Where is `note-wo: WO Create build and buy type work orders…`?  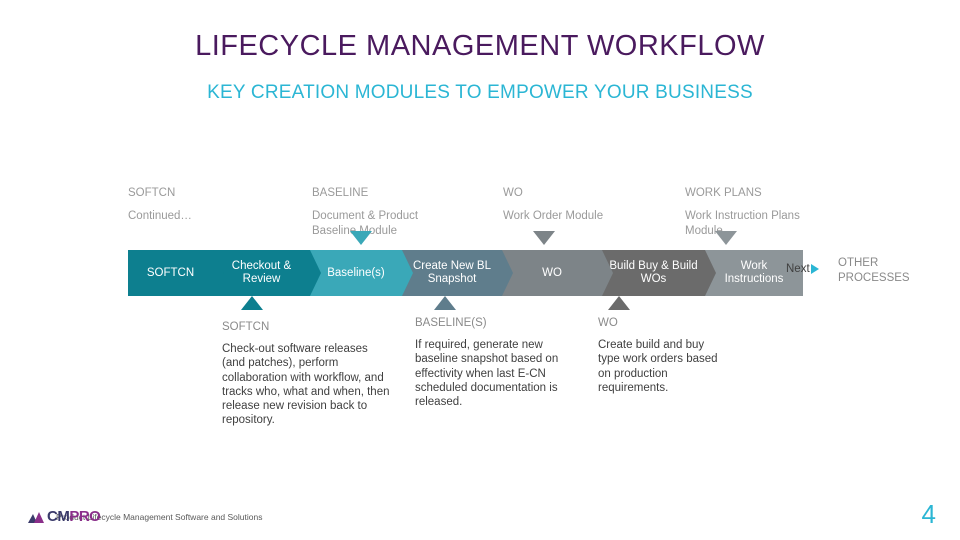 note-wo: WO Create build and buy type work orders… is located at coordinates (660, 355).